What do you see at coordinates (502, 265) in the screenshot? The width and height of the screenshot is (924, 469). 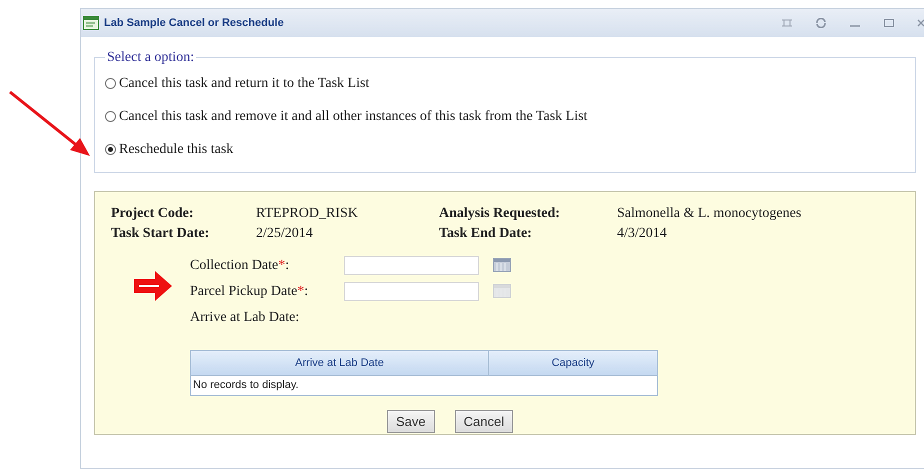 I see `calendar-icon` at bounding box center [502, 265].